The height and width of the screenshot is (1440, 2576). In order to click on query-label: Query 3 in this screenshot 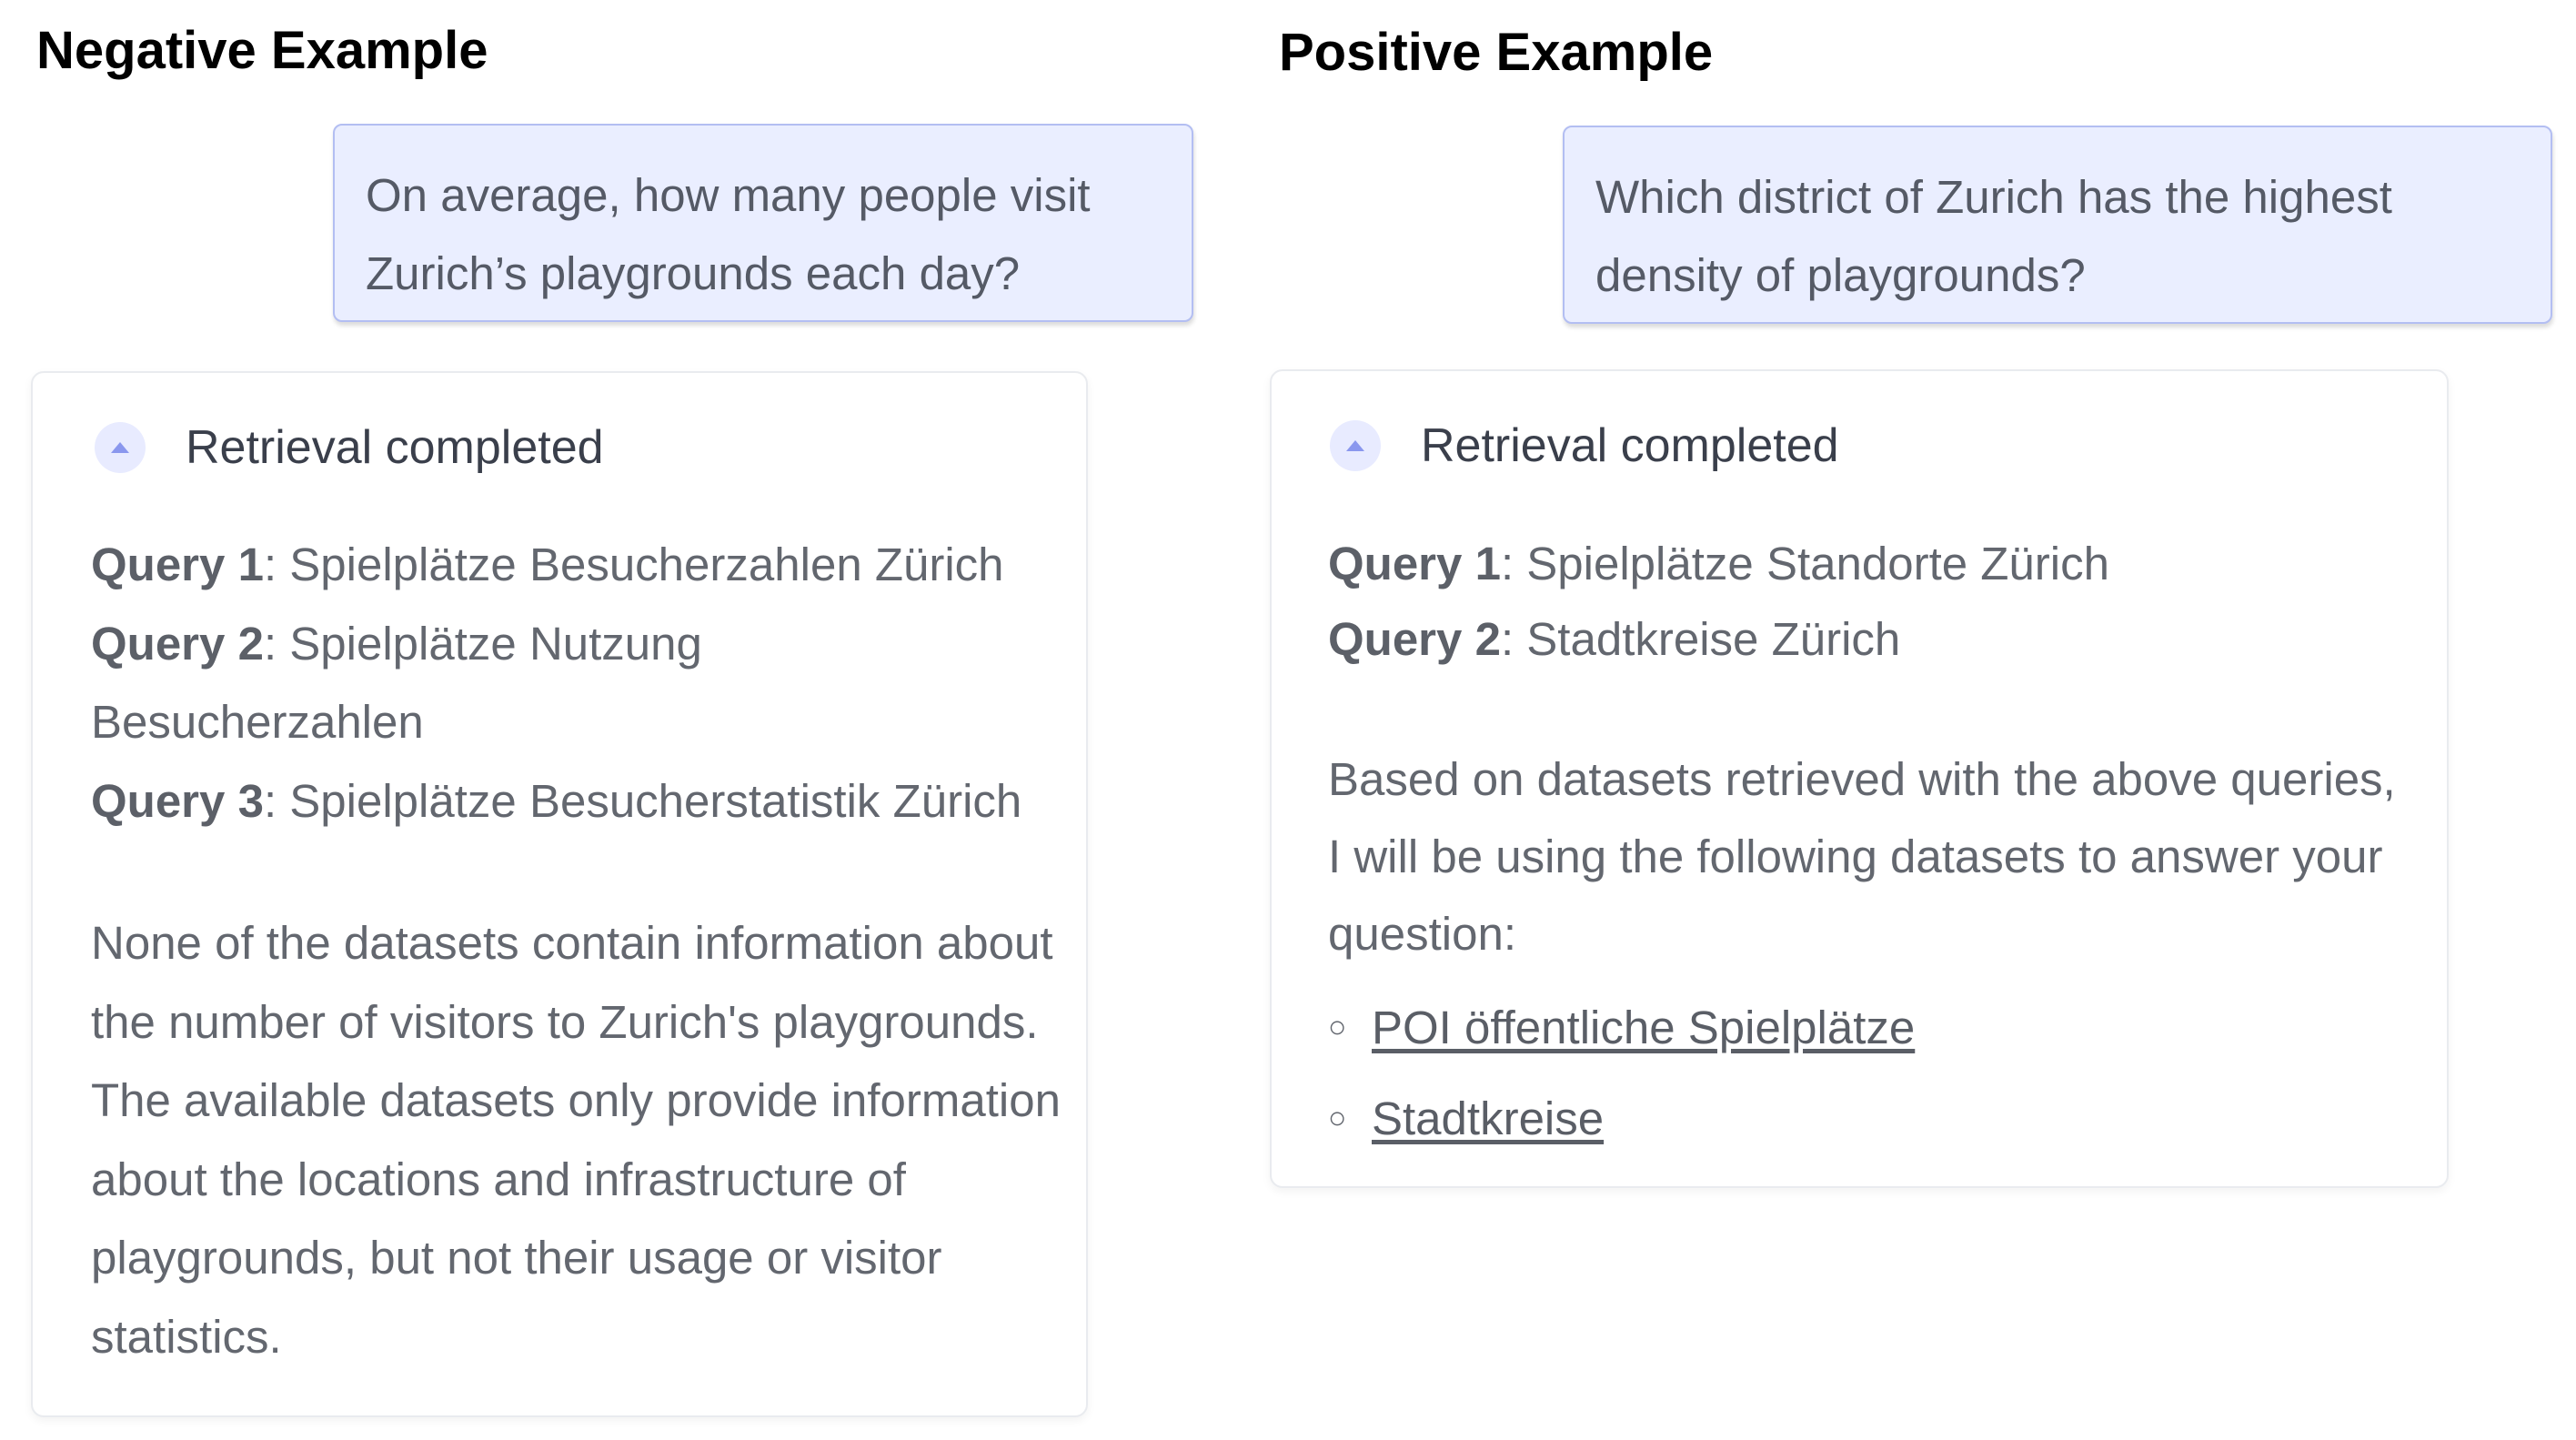, I will do `click(177, 800)`.